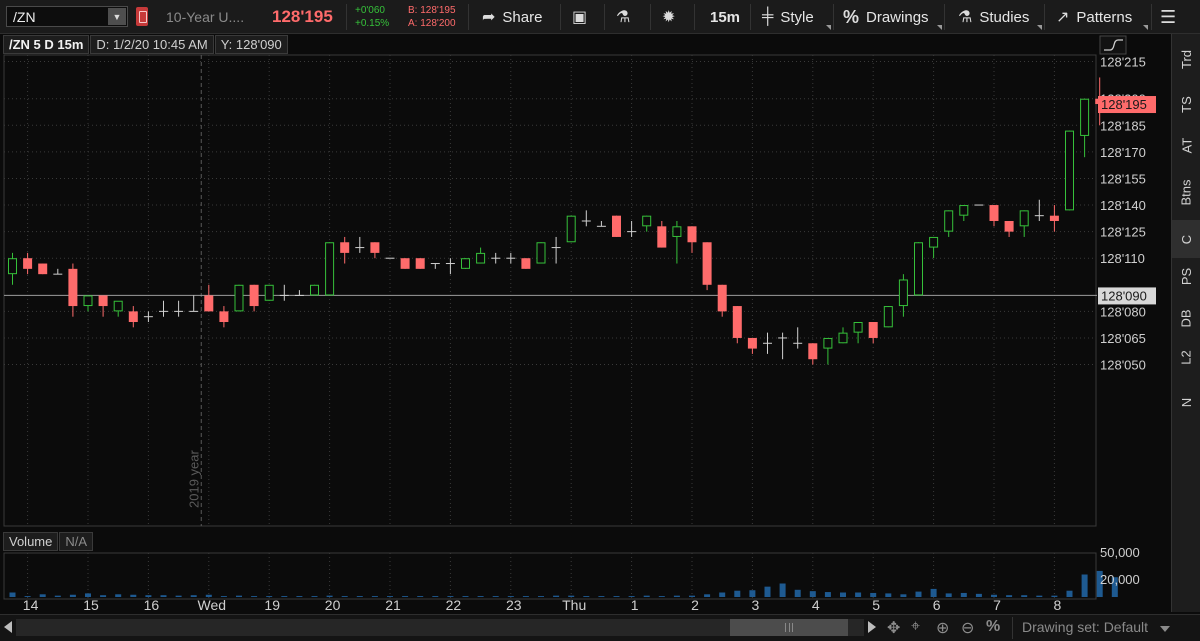 The height and width of the screenshot is (641, 1200). Describe the element at coordinates (489, 17) in the screenshot. I see `share-icon: ➦` at that location.